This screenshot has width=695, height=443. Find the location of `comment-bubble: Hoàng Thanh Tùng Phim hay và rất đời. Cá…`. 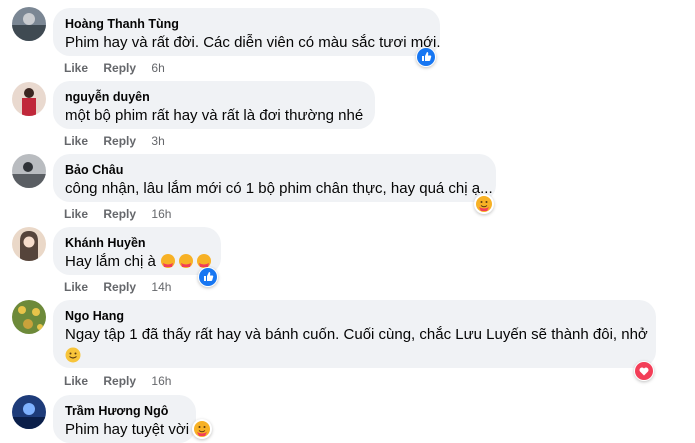

comment-bubble: Hoàng Thanh Tùng Phim hay và rất đời. Cá… is located at coordinates (247, 32).